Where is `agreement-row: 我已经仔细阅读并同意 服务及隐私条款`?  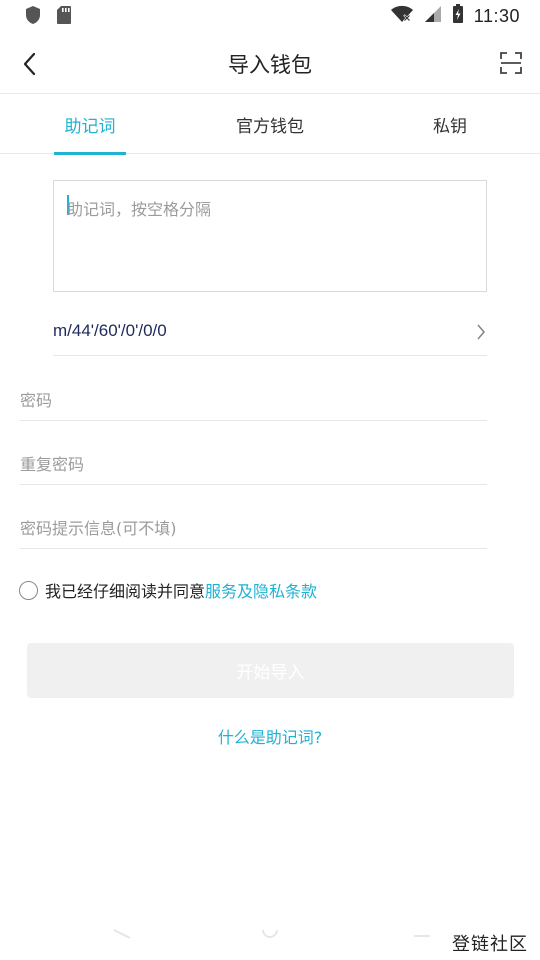 agreement-row: 我已经仔细阅读并同意 服务及隐私条款 is located at coordinates (168, 590).